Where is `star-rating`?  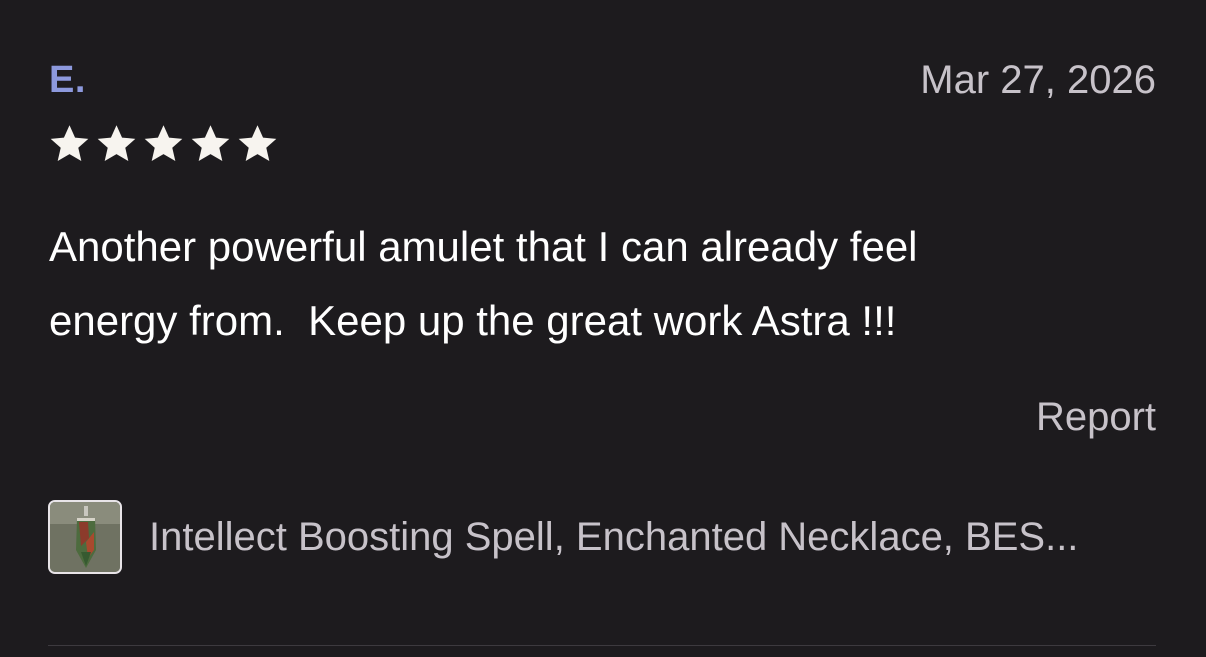
star-rating is located at coordinates (163, 143).